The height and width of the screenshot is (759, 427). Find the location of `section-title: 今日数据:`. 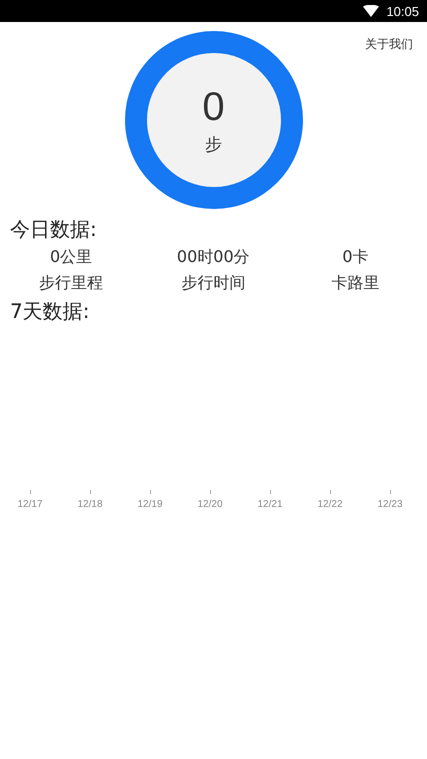

section-title: 今日数据: is located at coordinates (53, 229).